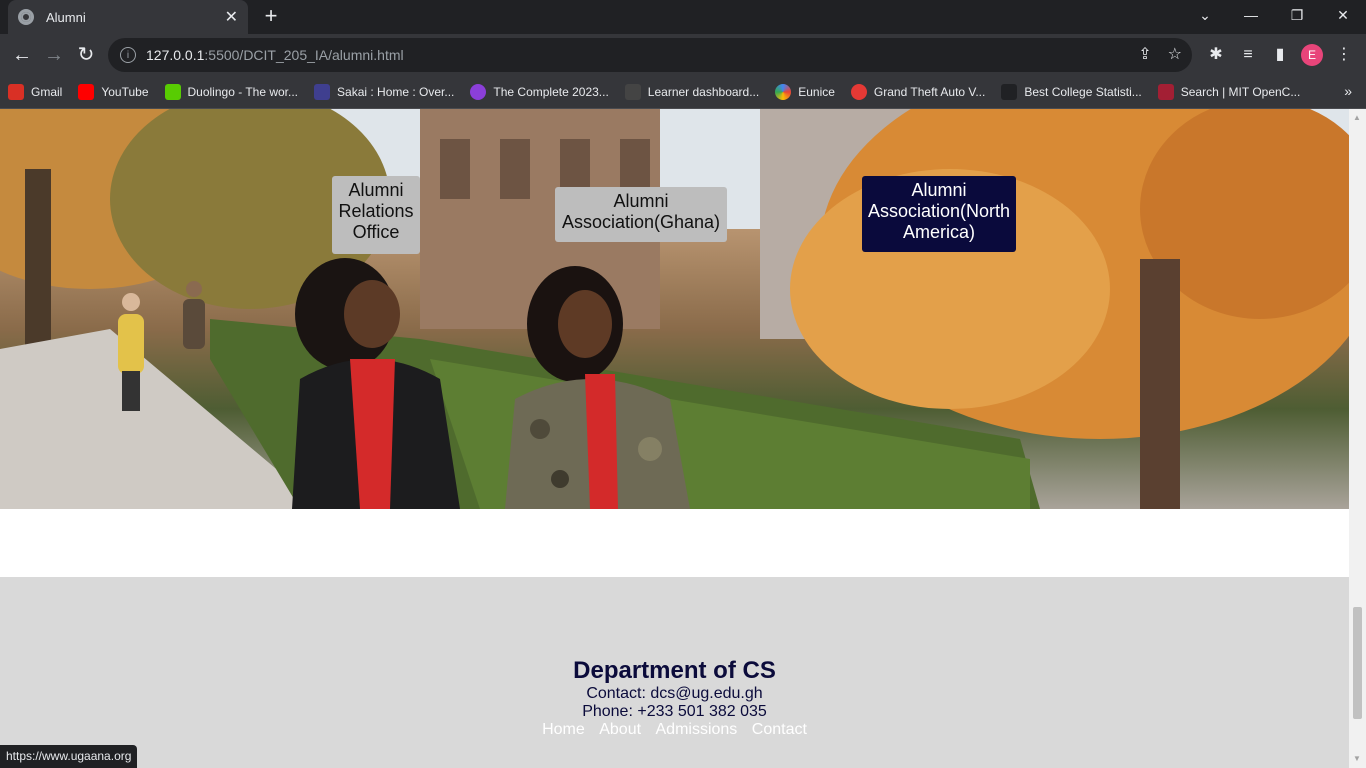 The width and height of the screenshot is (1366, 768). What do you see at coordinates (1248, 55) in the screenshot?
I see `media-control-icon: ≡` at bounding box center [1248, 55].